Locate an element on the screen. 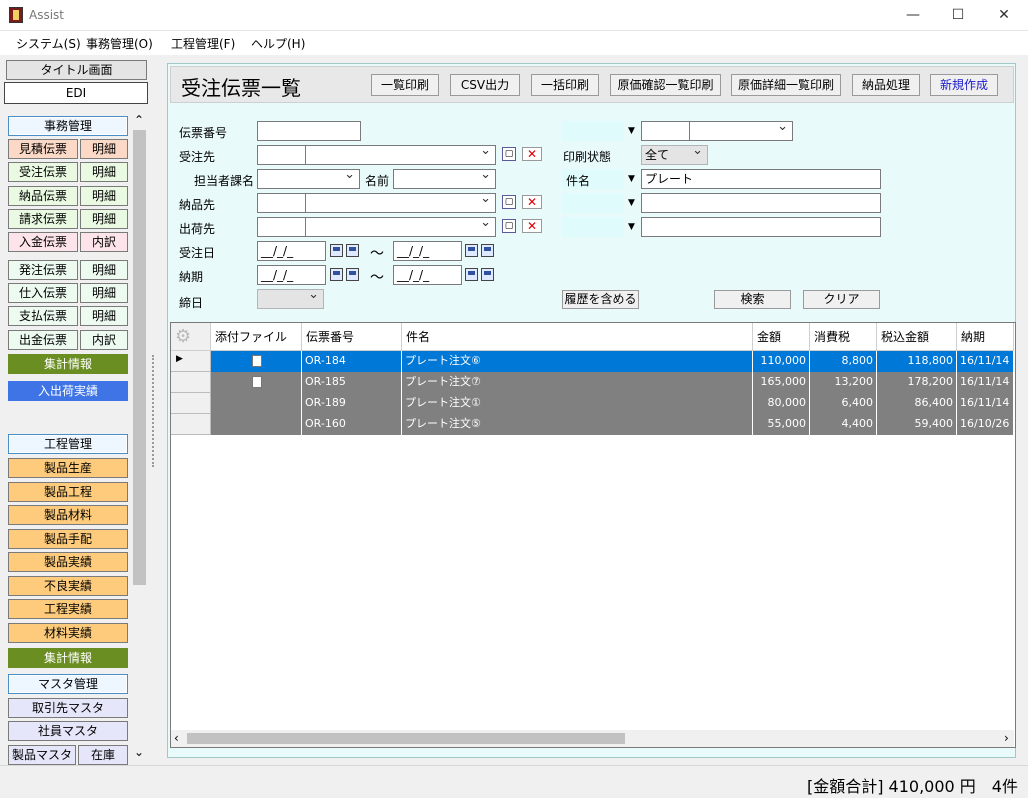  process-item-4: 製品実績 is located at coordinates (68, 562).